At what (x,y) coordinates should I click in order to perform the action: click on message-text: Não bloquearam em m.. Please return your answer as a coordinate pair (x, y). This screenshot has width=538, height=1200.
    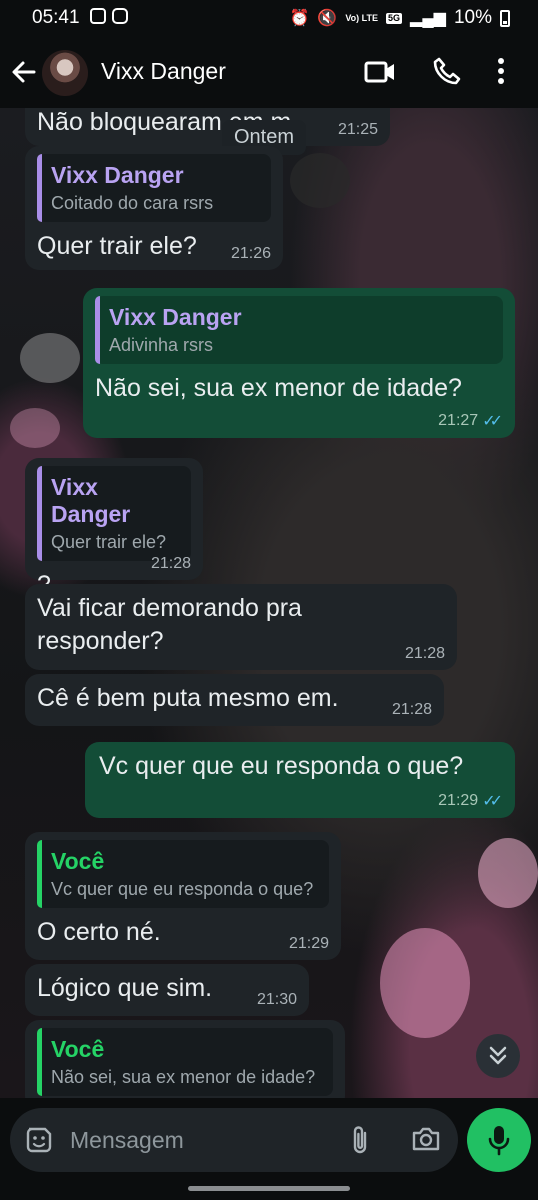
    Looking at the image, I should click on (168, 122).